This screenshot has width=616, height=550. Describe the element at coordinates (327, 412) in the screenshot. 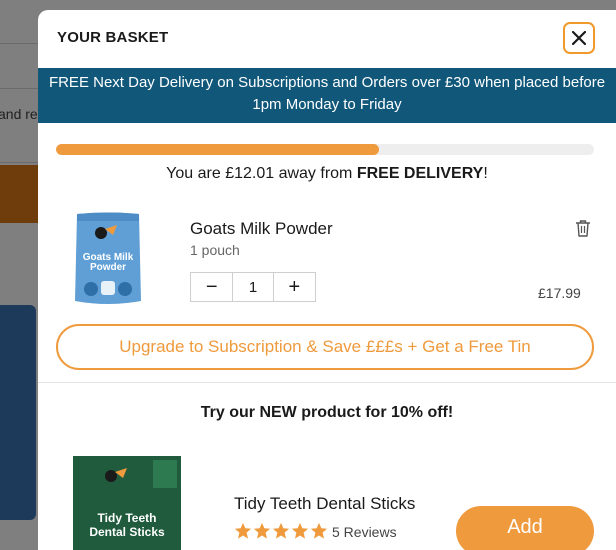

I see `promo-heading: Try our NEW product for 10% off!` at that location.